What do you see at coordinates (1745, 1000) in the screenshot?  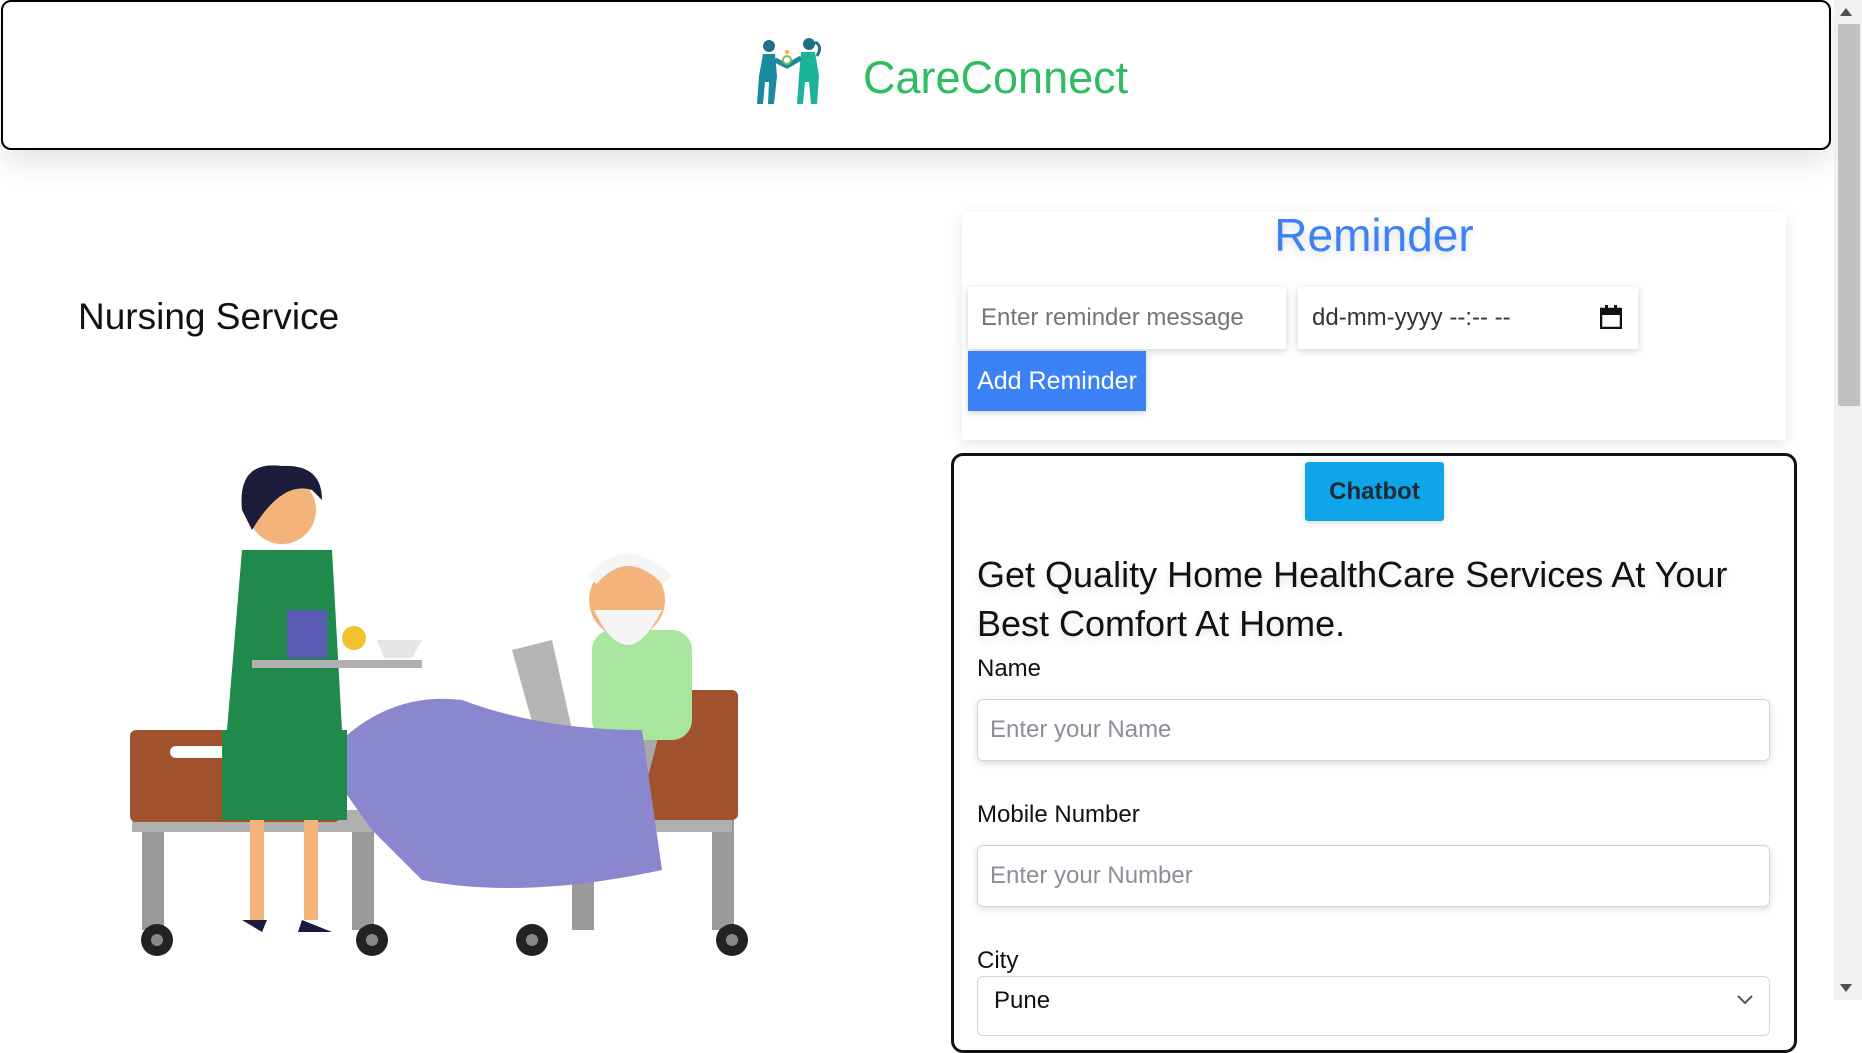 I see `chevron-down-icon` at bounding box center [1745, 1000].